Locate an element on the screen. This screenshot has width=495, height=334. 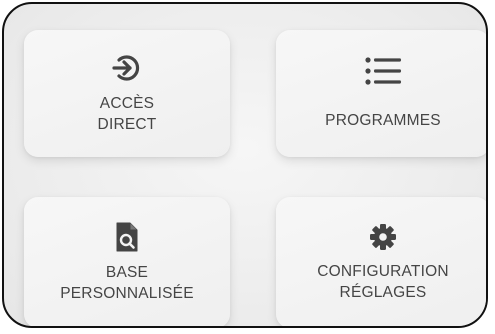
file-search-icon is located at coordinates (127, 237).